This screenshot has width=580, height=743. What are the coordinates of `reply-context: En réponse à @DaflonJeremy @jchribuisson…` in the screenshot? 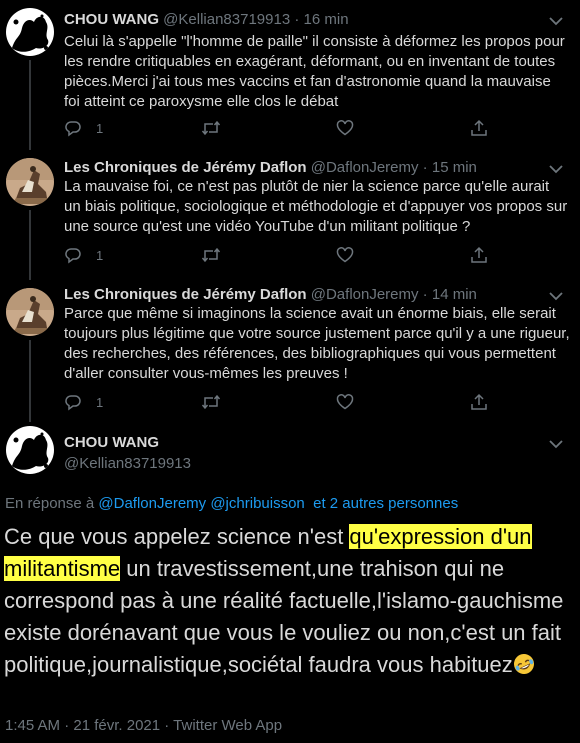 It's located at (231, 503).